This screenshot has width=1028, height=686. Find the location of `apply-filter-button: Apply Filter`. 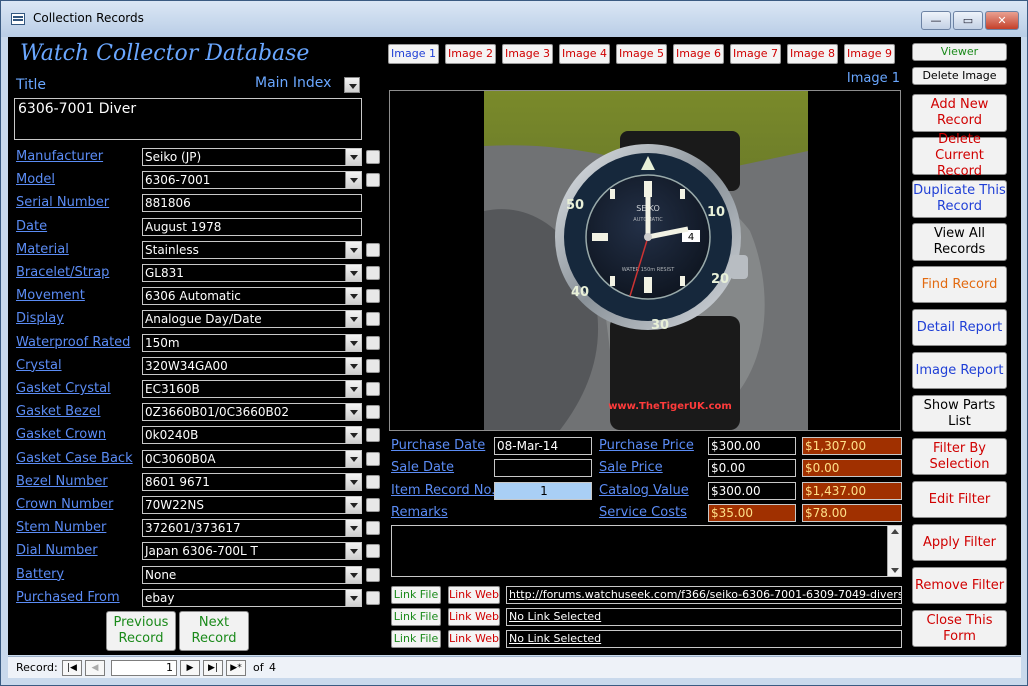

apply-filter-button: Apply Filter is located at coordinates (959, 542).